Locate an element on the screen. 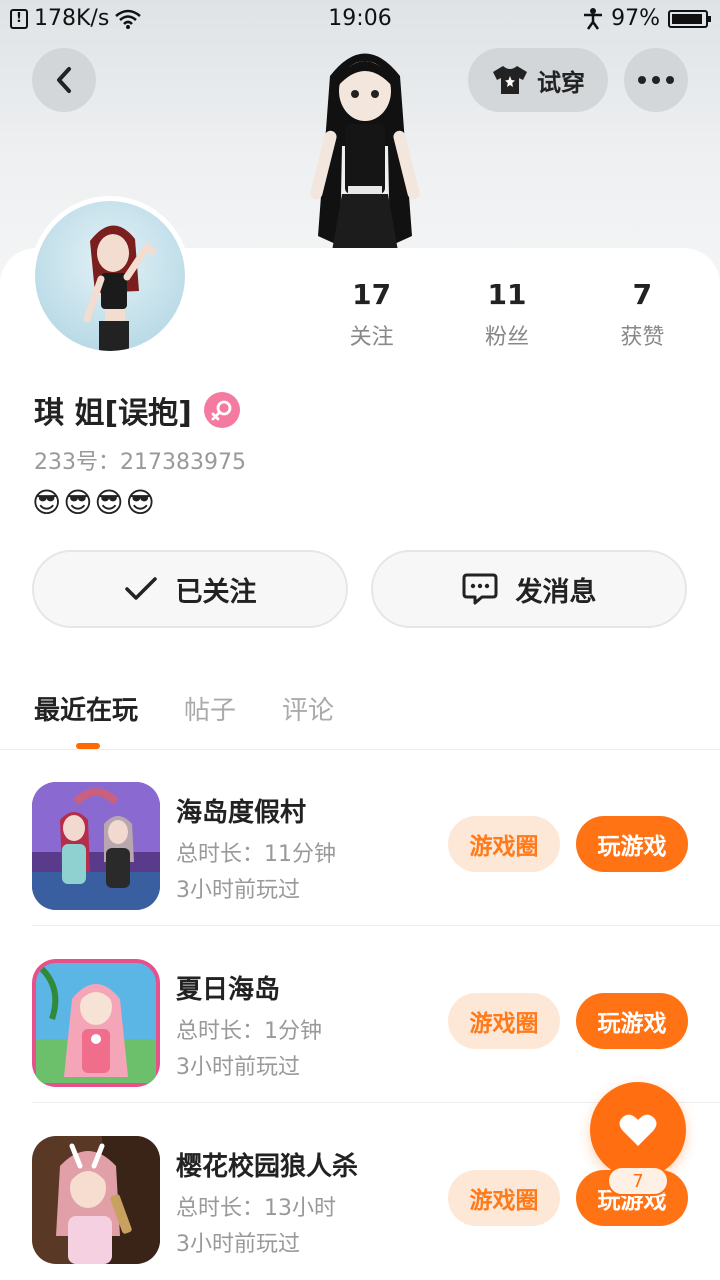  send-message-button: 发消息 is located at coordinates (529, 589).